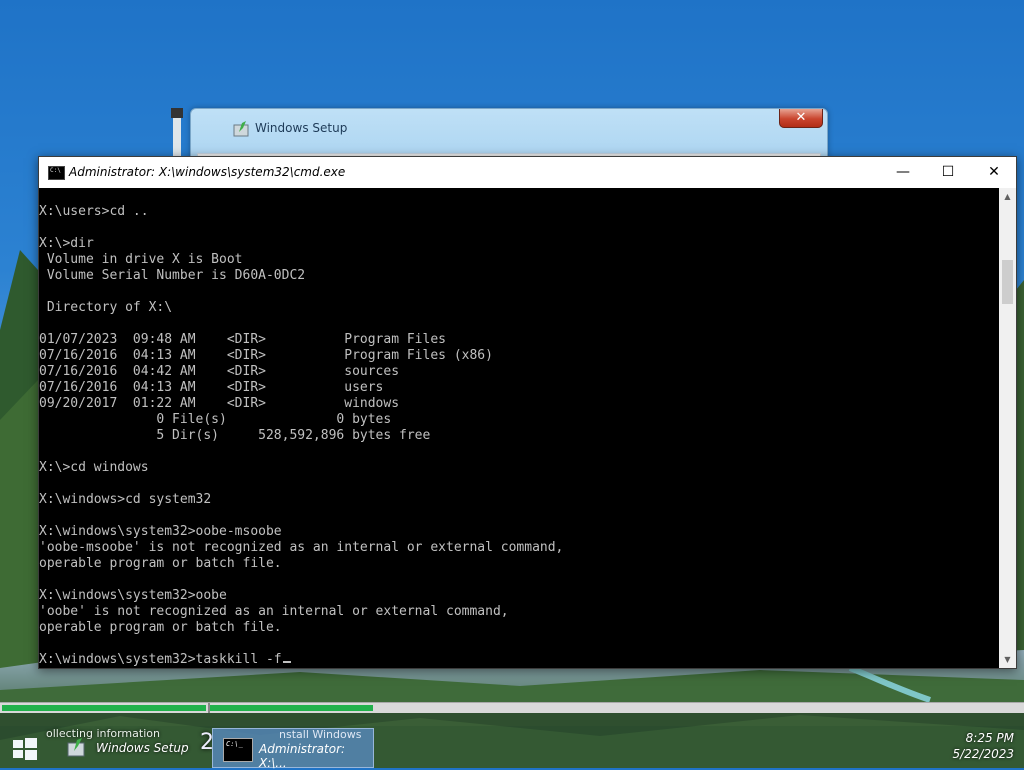  I want to click on console-prompt-line: X:\windows\system32>taskkill -f, so click(519, 660).